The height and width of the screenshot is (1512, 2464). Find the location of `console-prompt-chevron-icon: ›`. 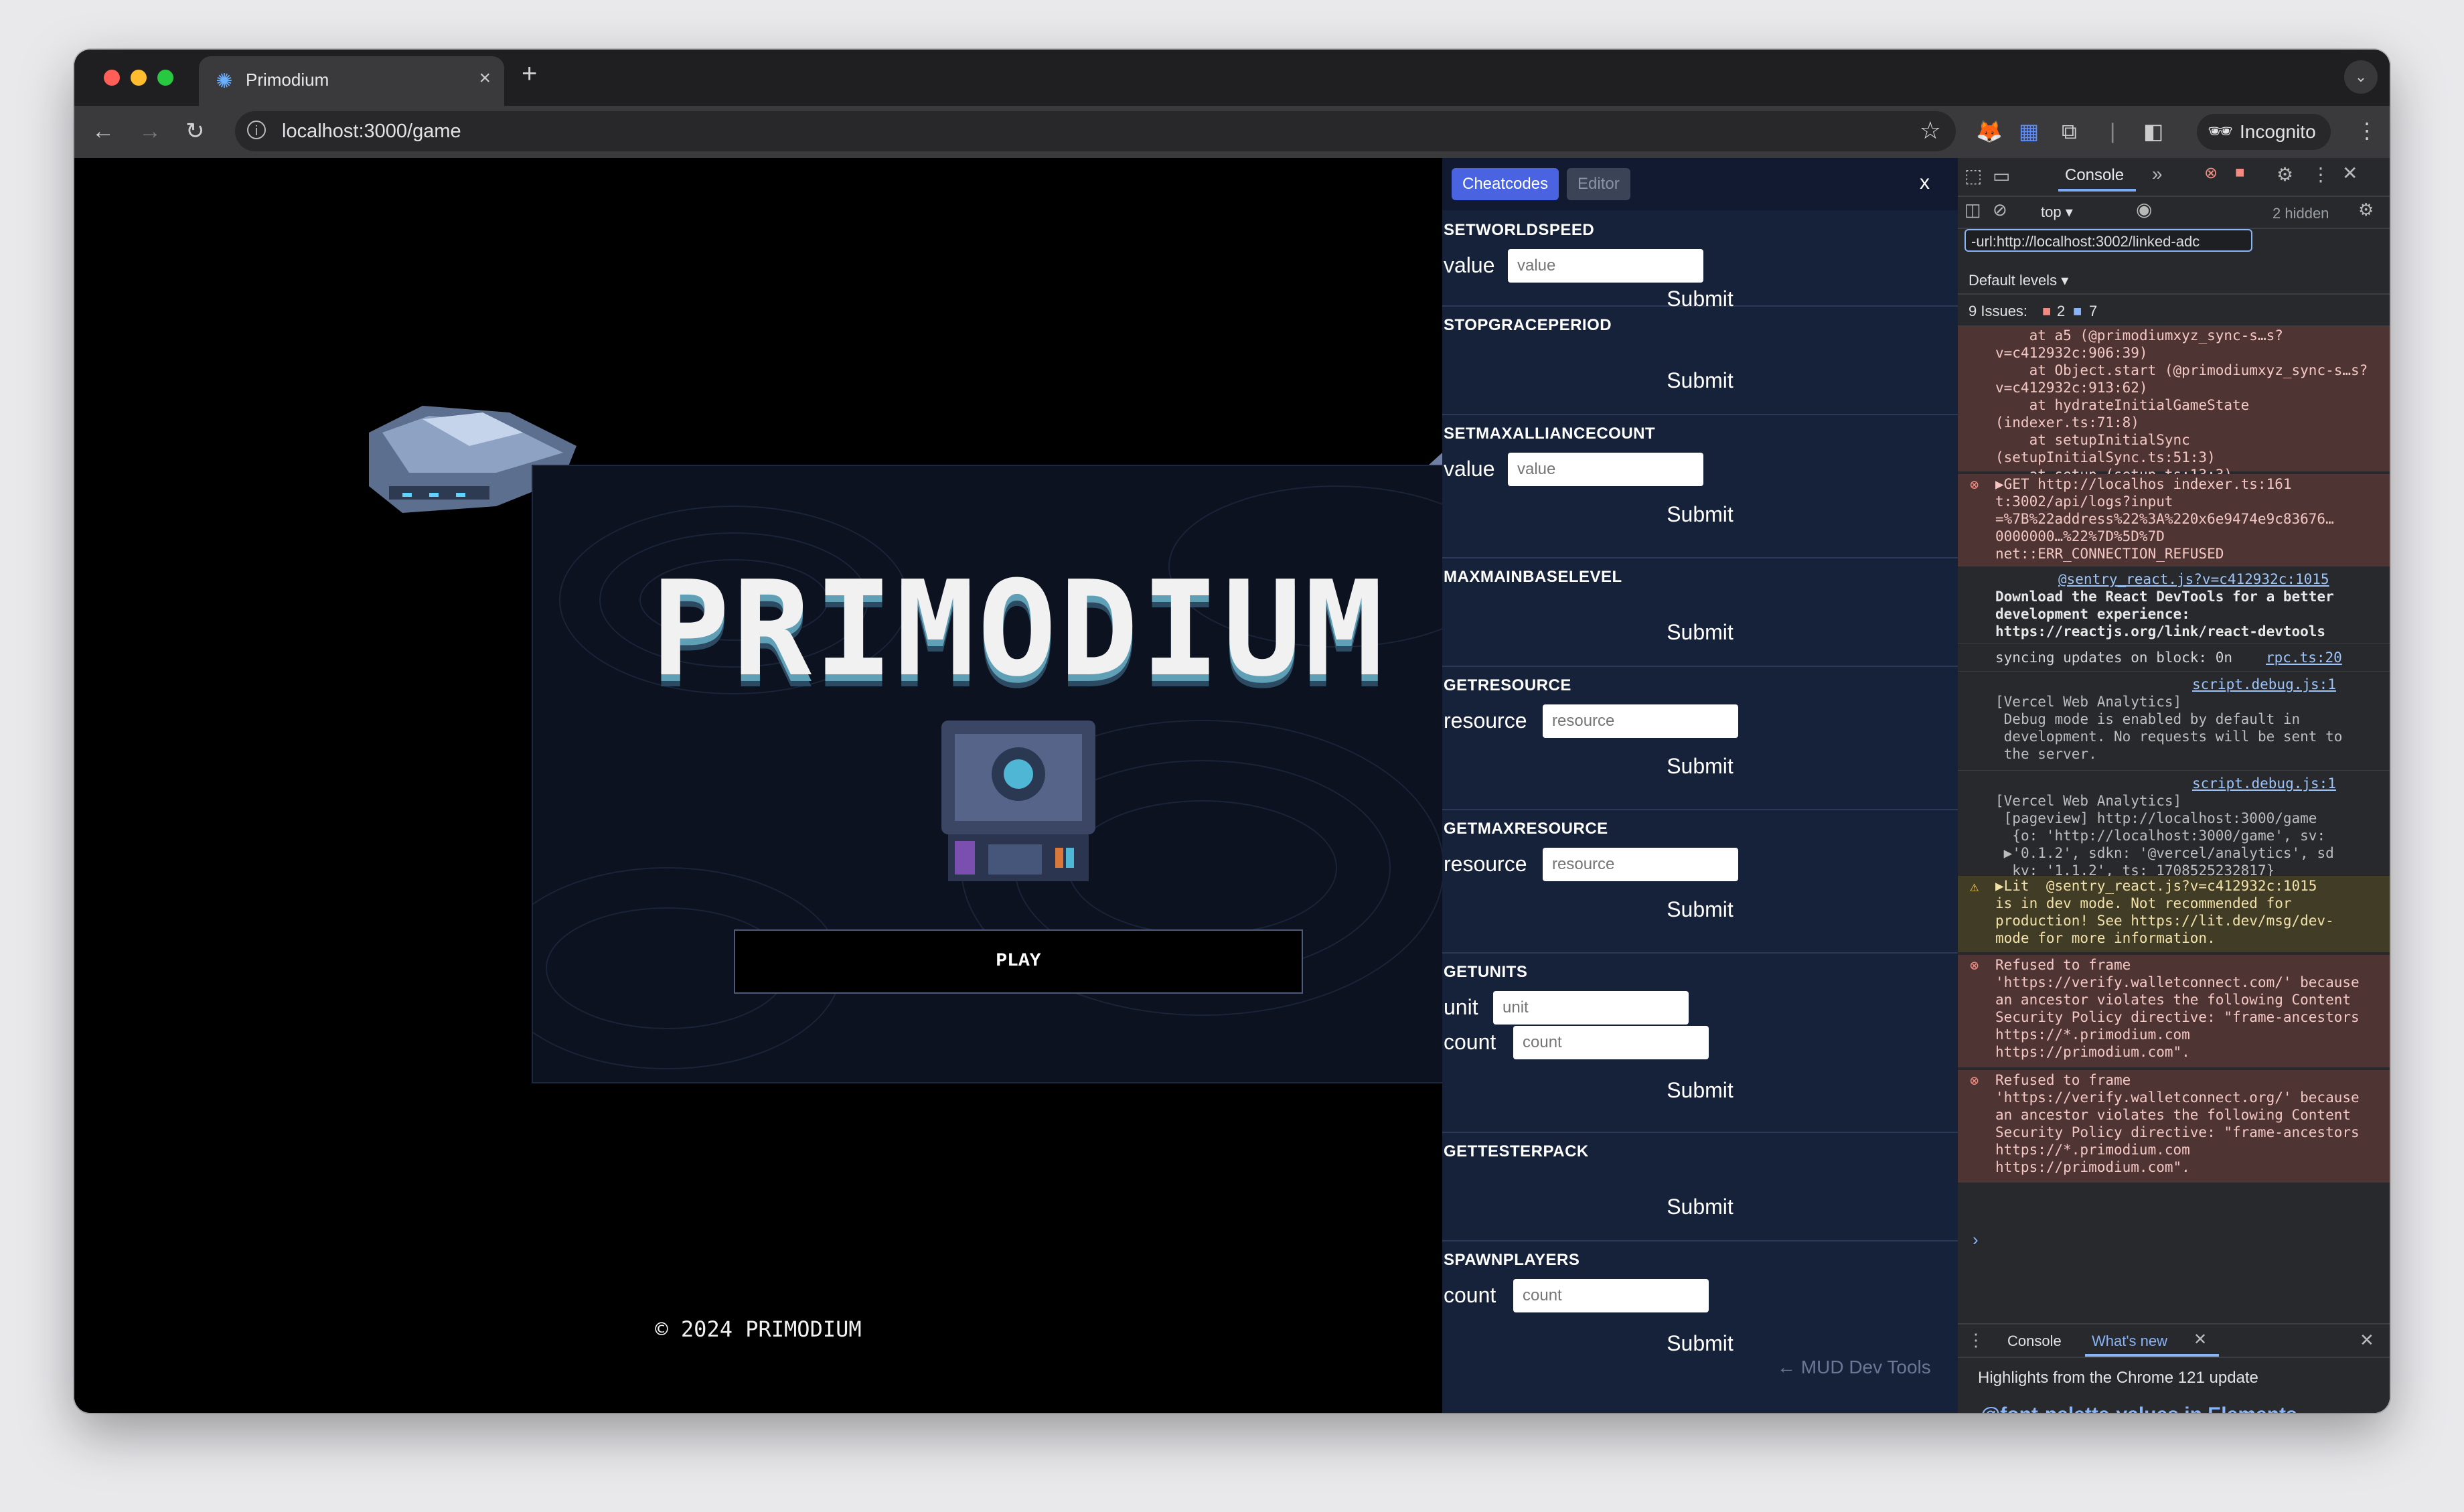

console-prompt-chevron-icon: › is located at coordinates (1976, 1239).